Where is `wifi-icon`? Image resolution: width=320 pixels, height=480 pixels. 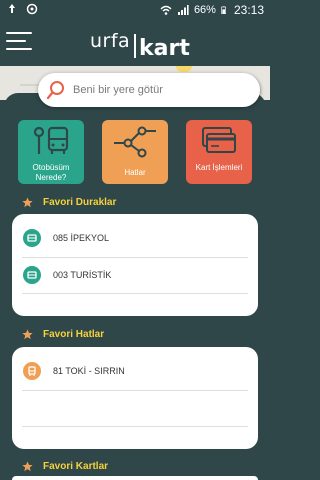
wifi-icon is located at coordinates (166, 10).